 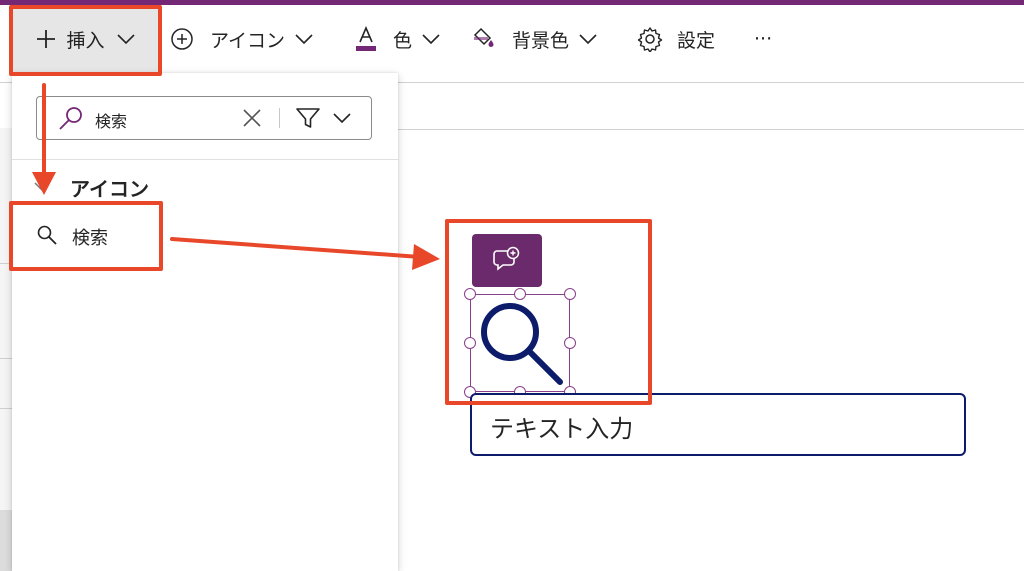 I want to click on settings-label: 設定, so click(x=696, y=40).